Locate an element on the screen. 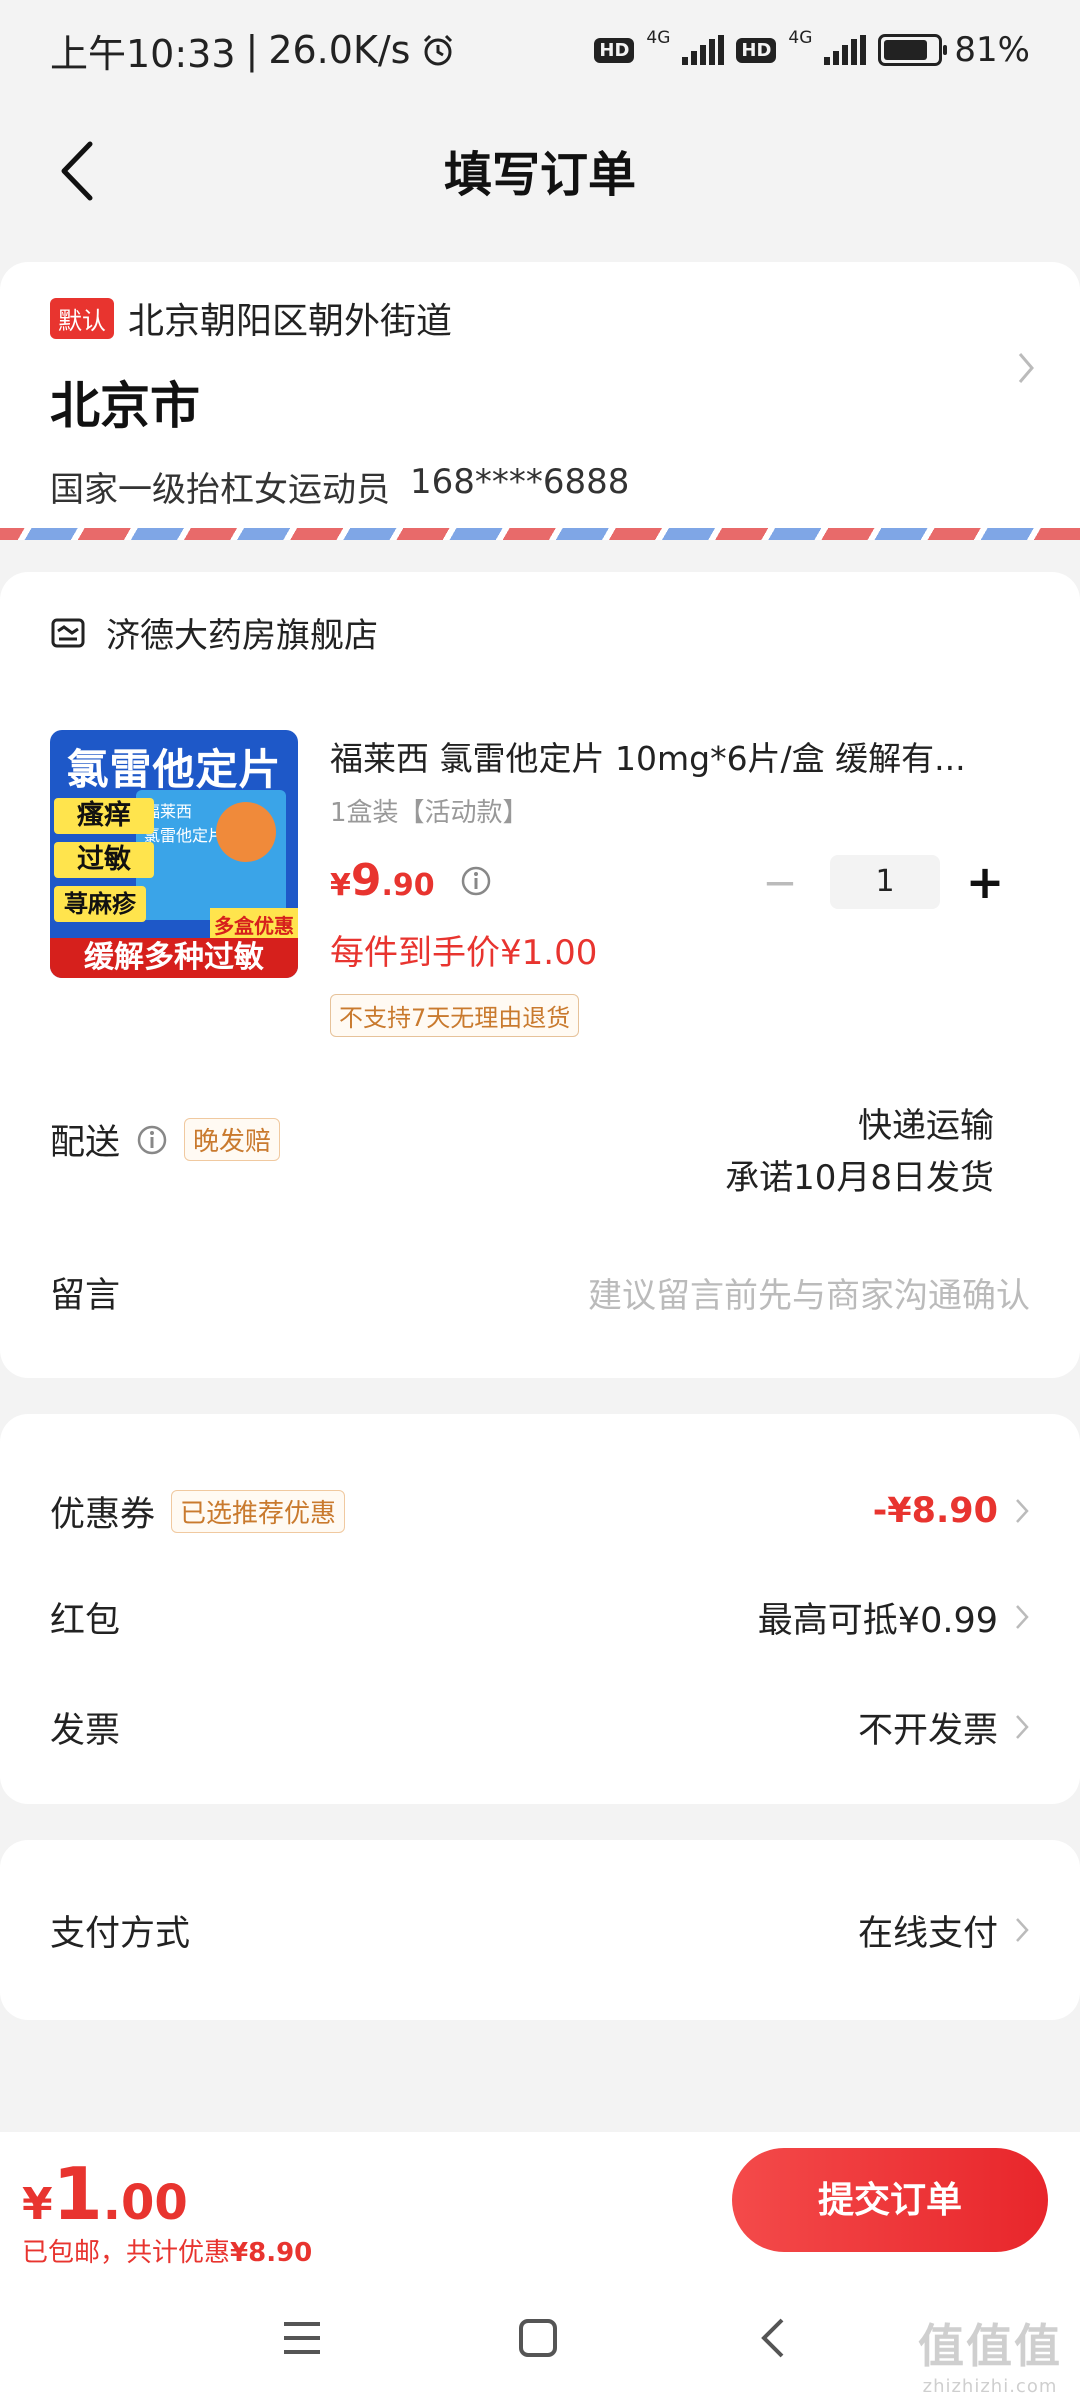 This screenshot has height=2400, width=1080. redpacket-row: 红包 最高可抵¥0.99 is located at coordinates (540, 1617).